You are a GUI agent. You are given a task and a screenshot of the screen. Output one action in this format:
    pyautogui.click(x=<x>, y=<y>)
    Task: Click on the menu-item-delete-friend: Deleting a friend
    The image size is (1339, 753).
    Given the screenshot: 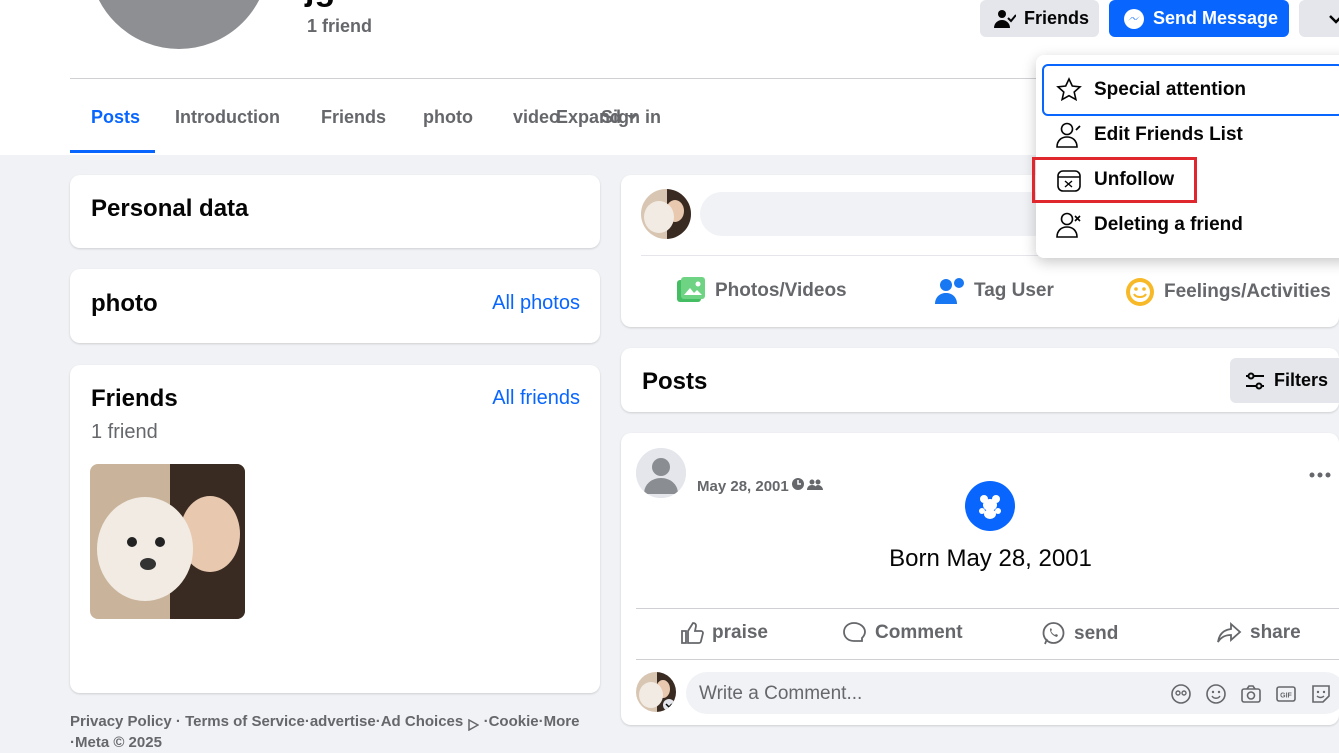 What is the action you would take?
    pyautogui.click(x=1187, y=224)
    